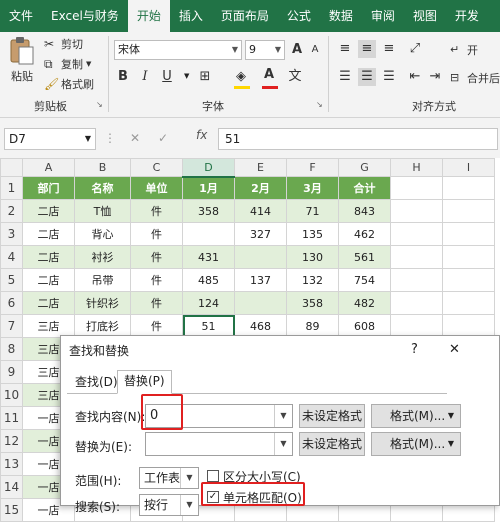 The width and height of the screenshot is (500, 522). What do you see at coordinates (102, 303) in the screenshot?
I see `cell: 针织衫` at bounding box center [102, 303].